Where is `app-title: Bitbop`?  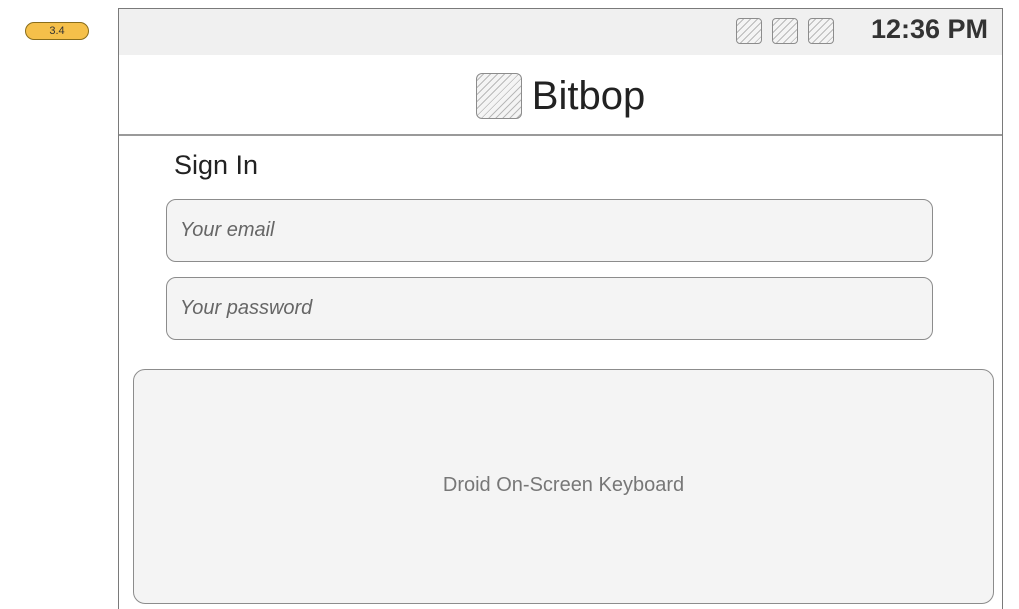
app-title: Bitbop is located at coordinates (588, 95).